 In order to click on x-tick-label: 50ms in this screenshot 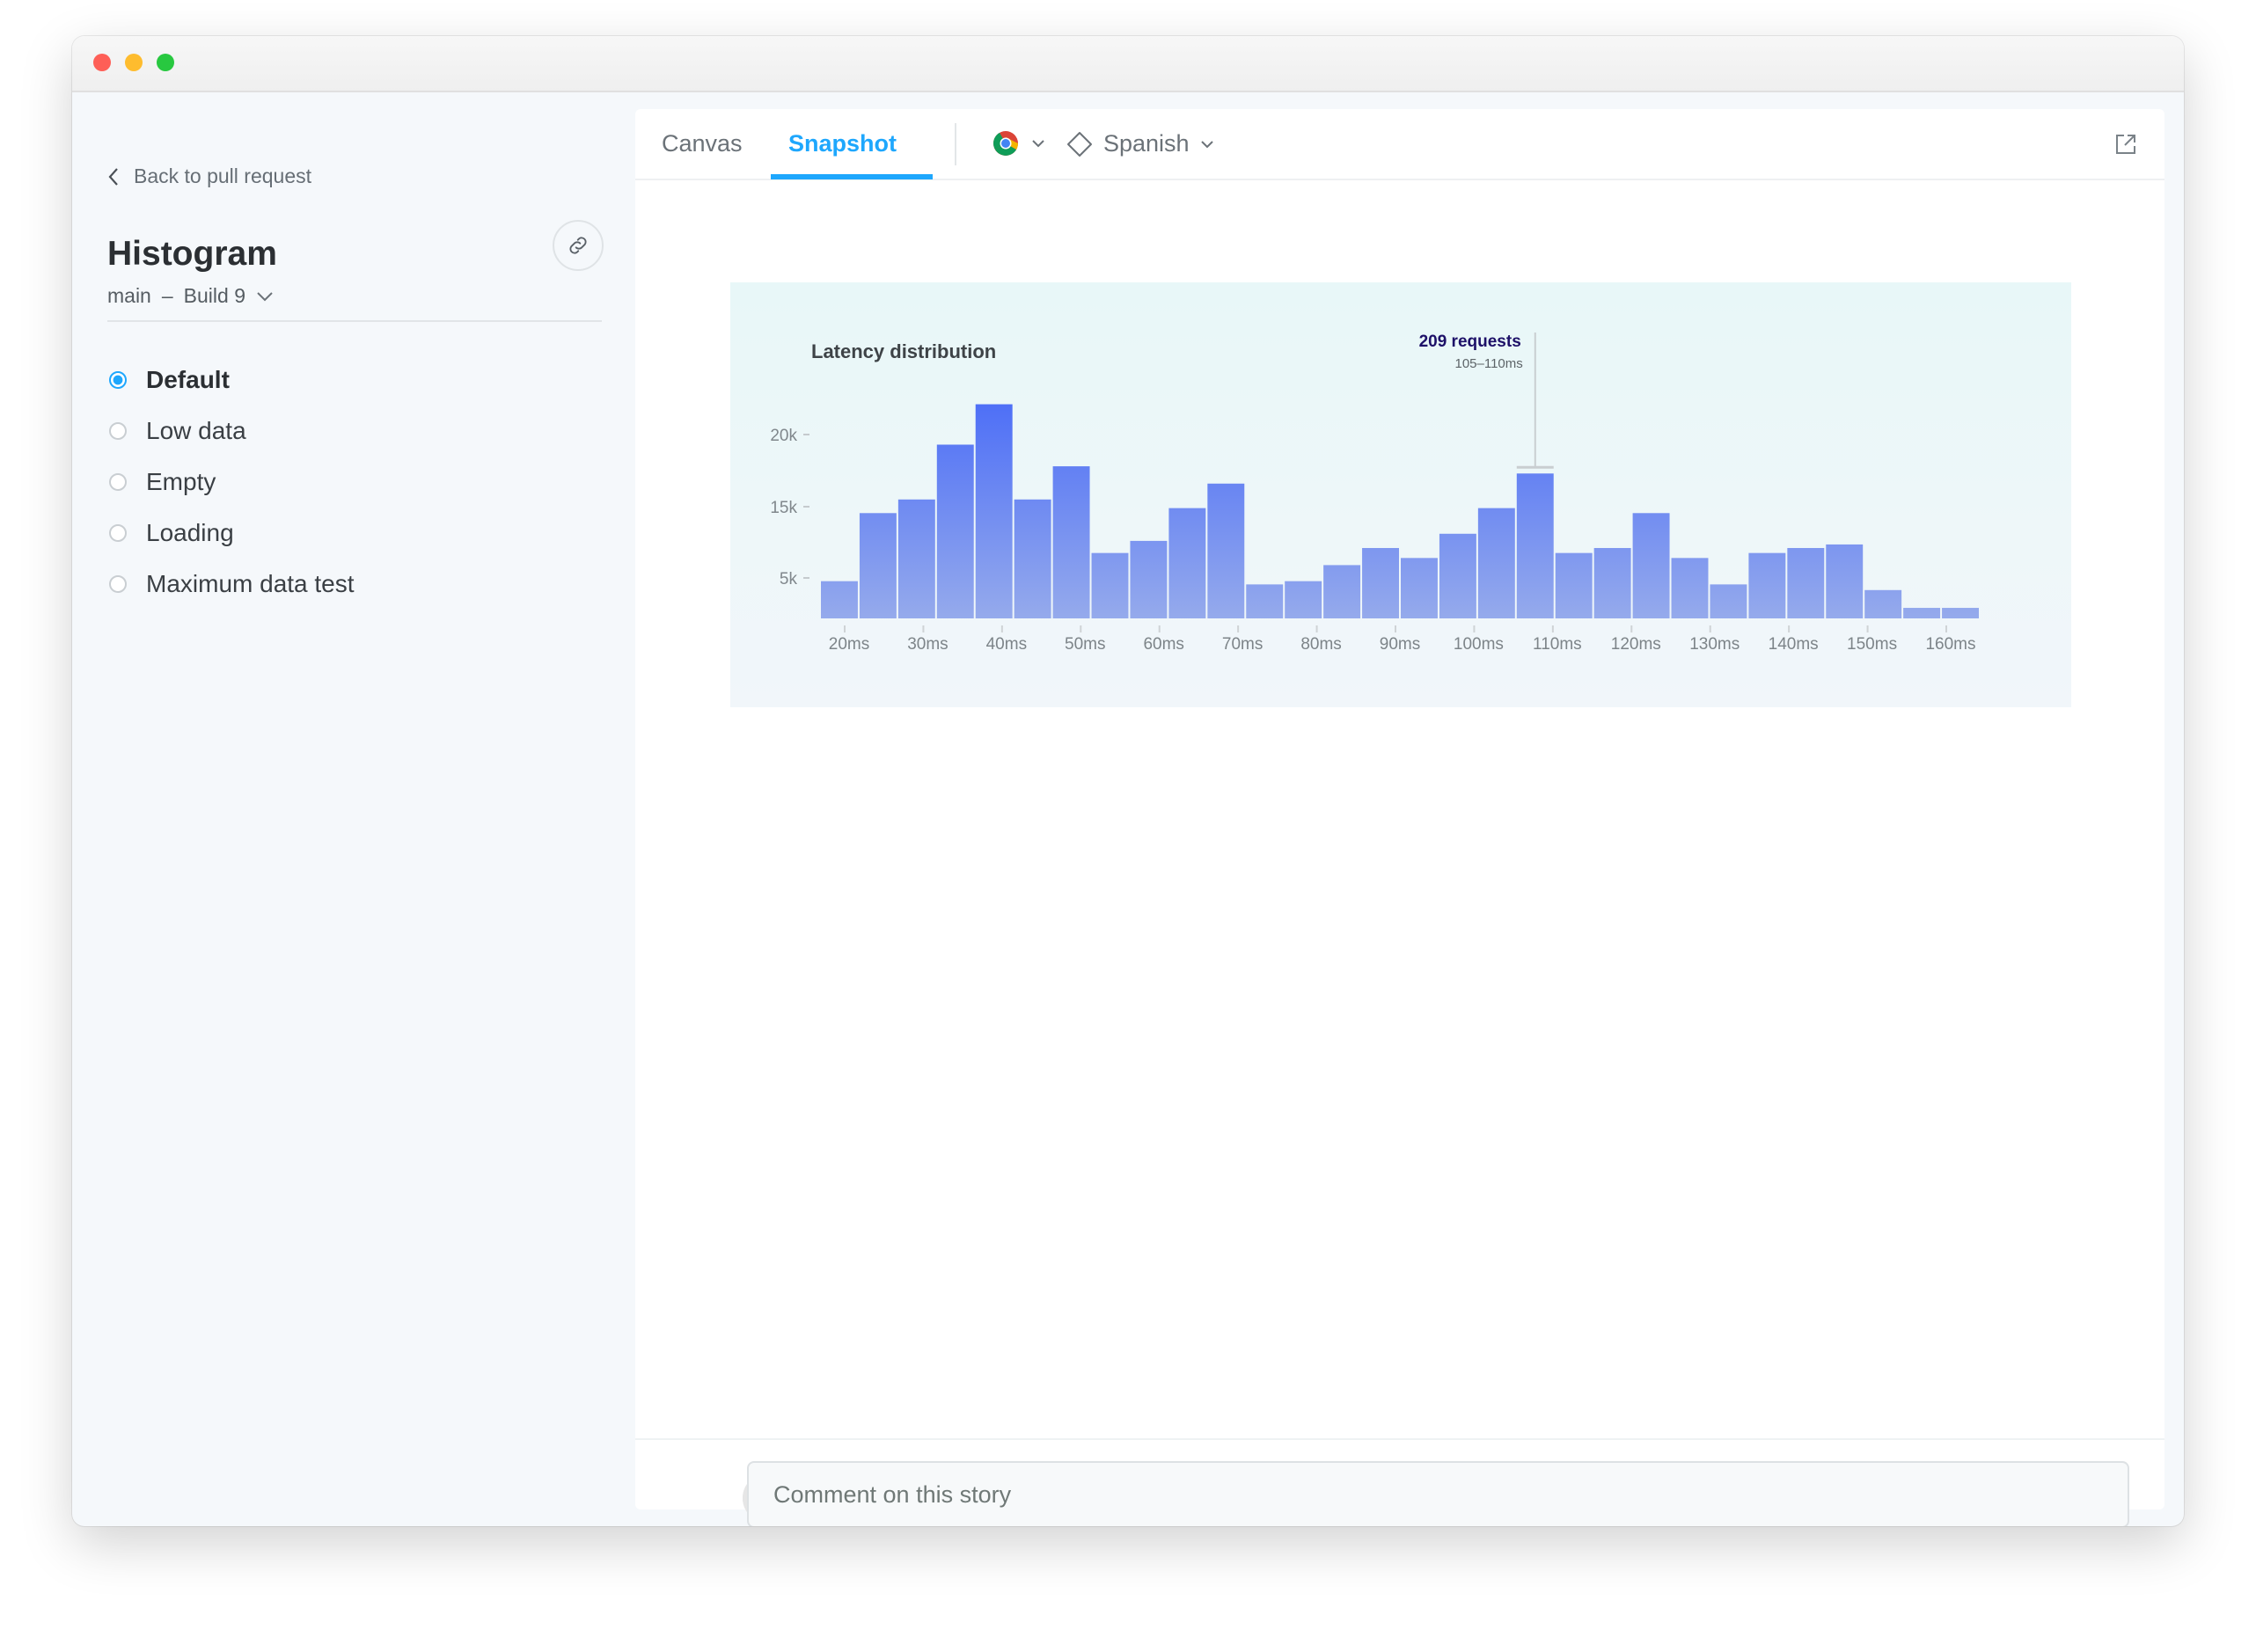, I will do `click(1085, 644)`.